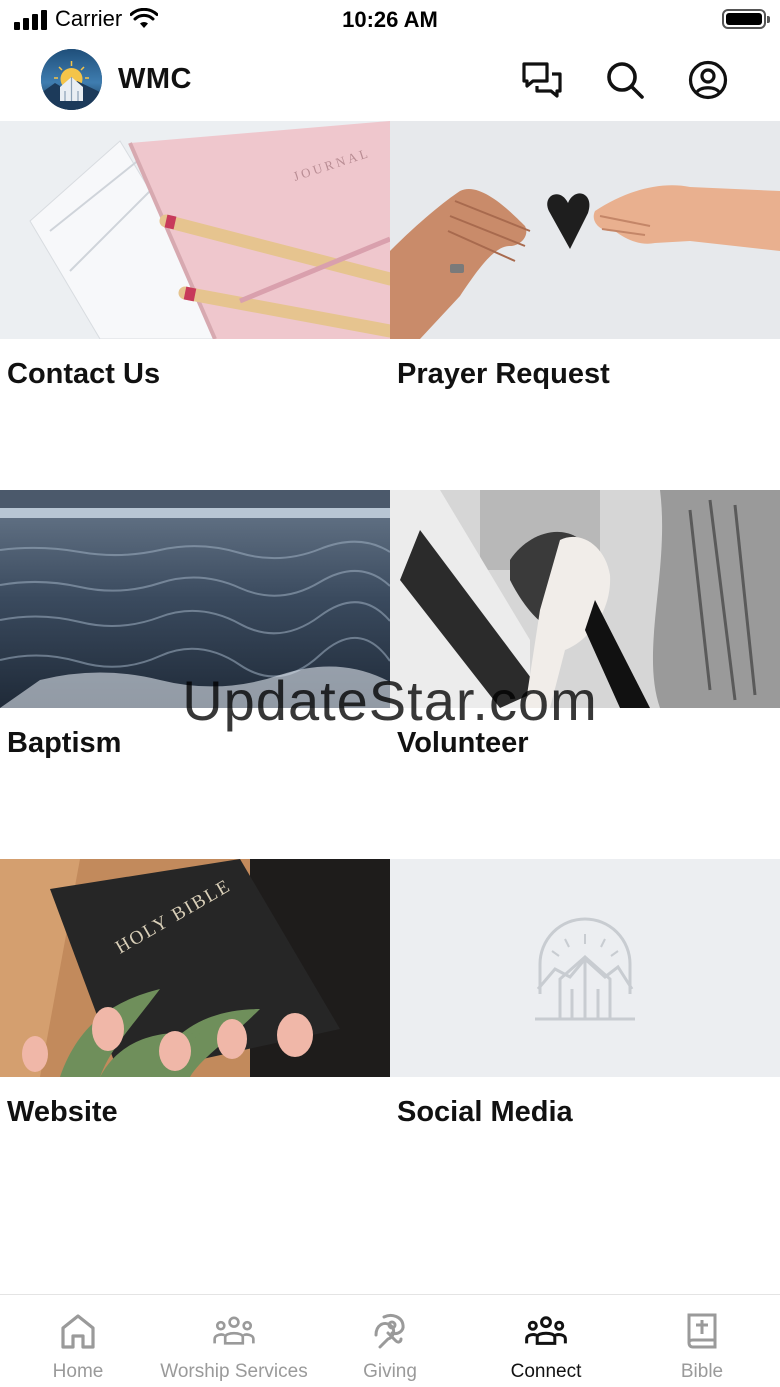  What do you see at coordinates (746, 19) in the screenshot?
I see `battery-icon` at bounding box center [746, 19].